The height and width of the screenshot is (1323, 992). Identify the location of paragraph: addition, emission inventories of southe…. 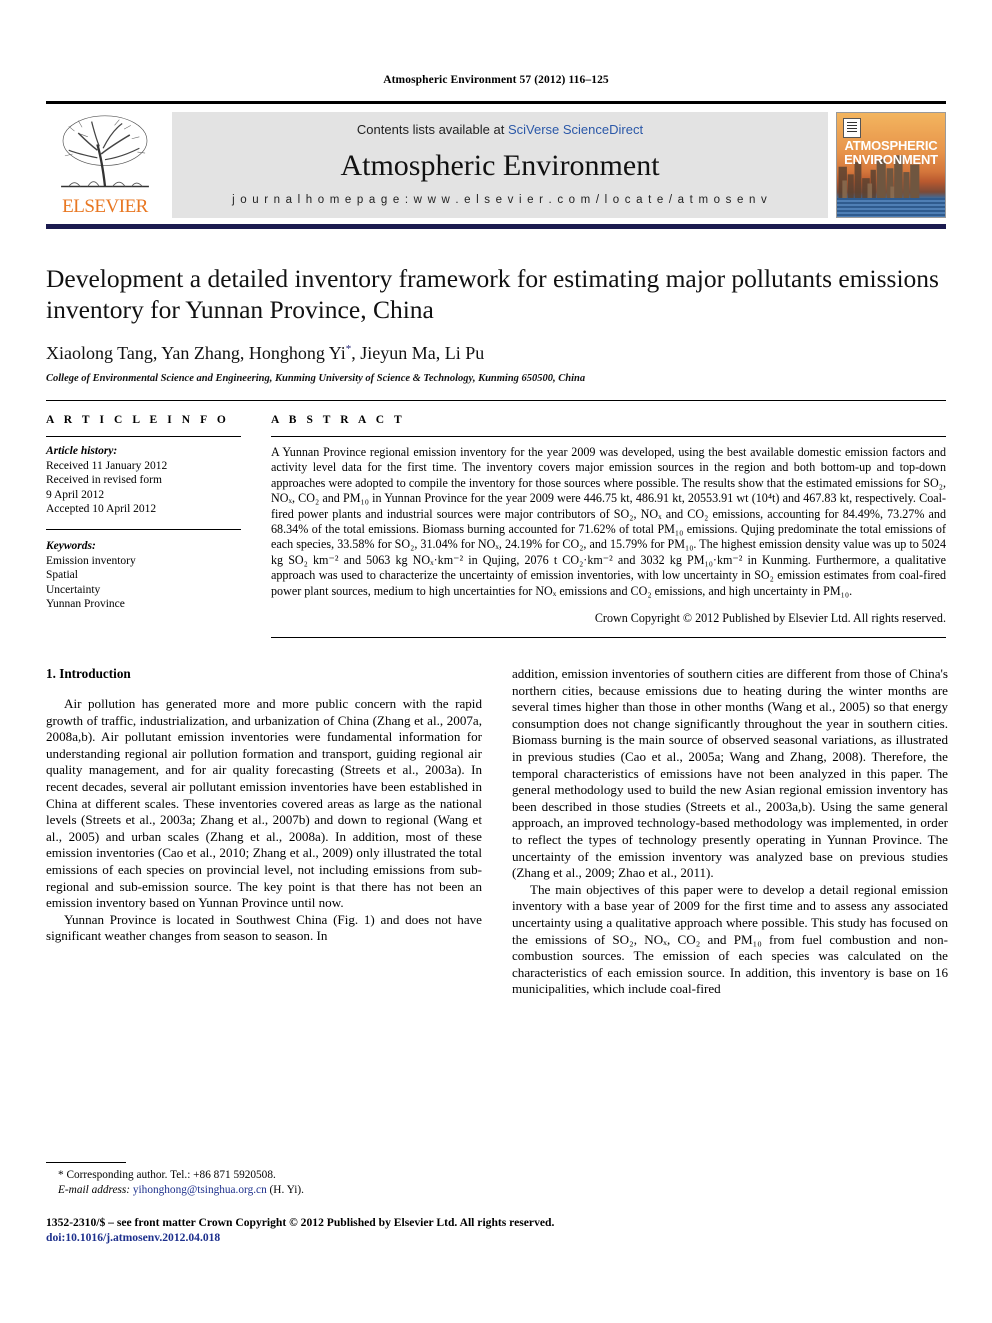
(730, 773).